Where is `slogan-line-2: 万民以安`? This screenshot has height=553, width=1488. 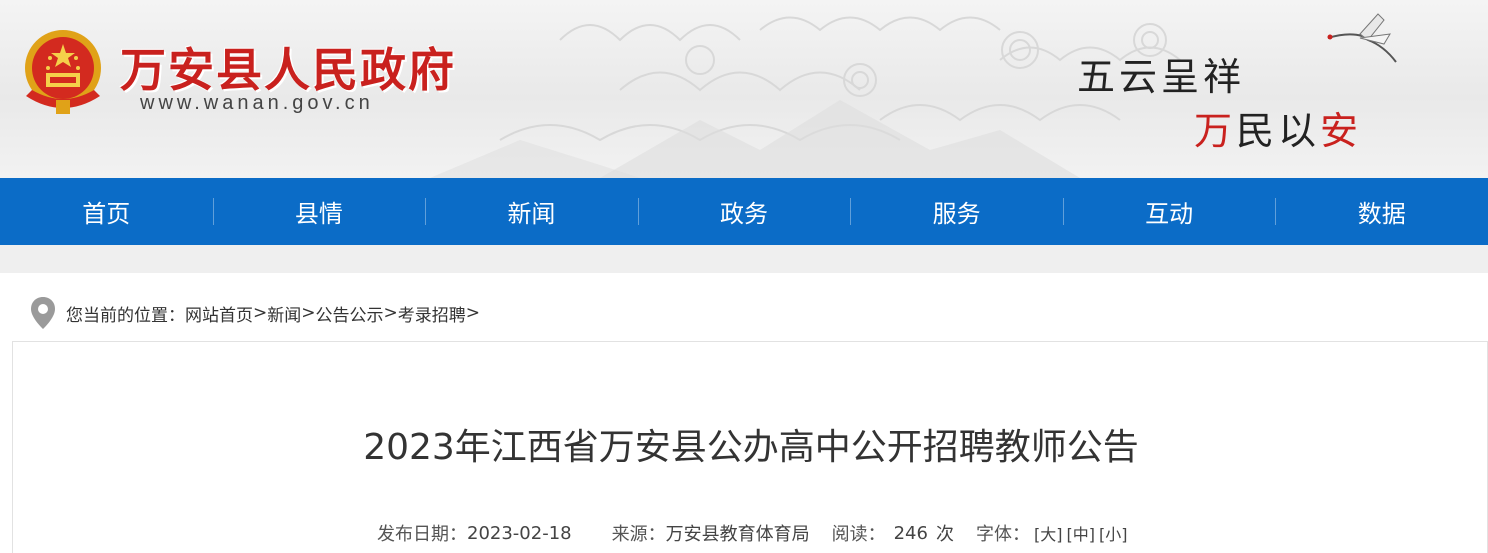
slogan-line-2: 万民以安 is located at coordinates (1278, 127).